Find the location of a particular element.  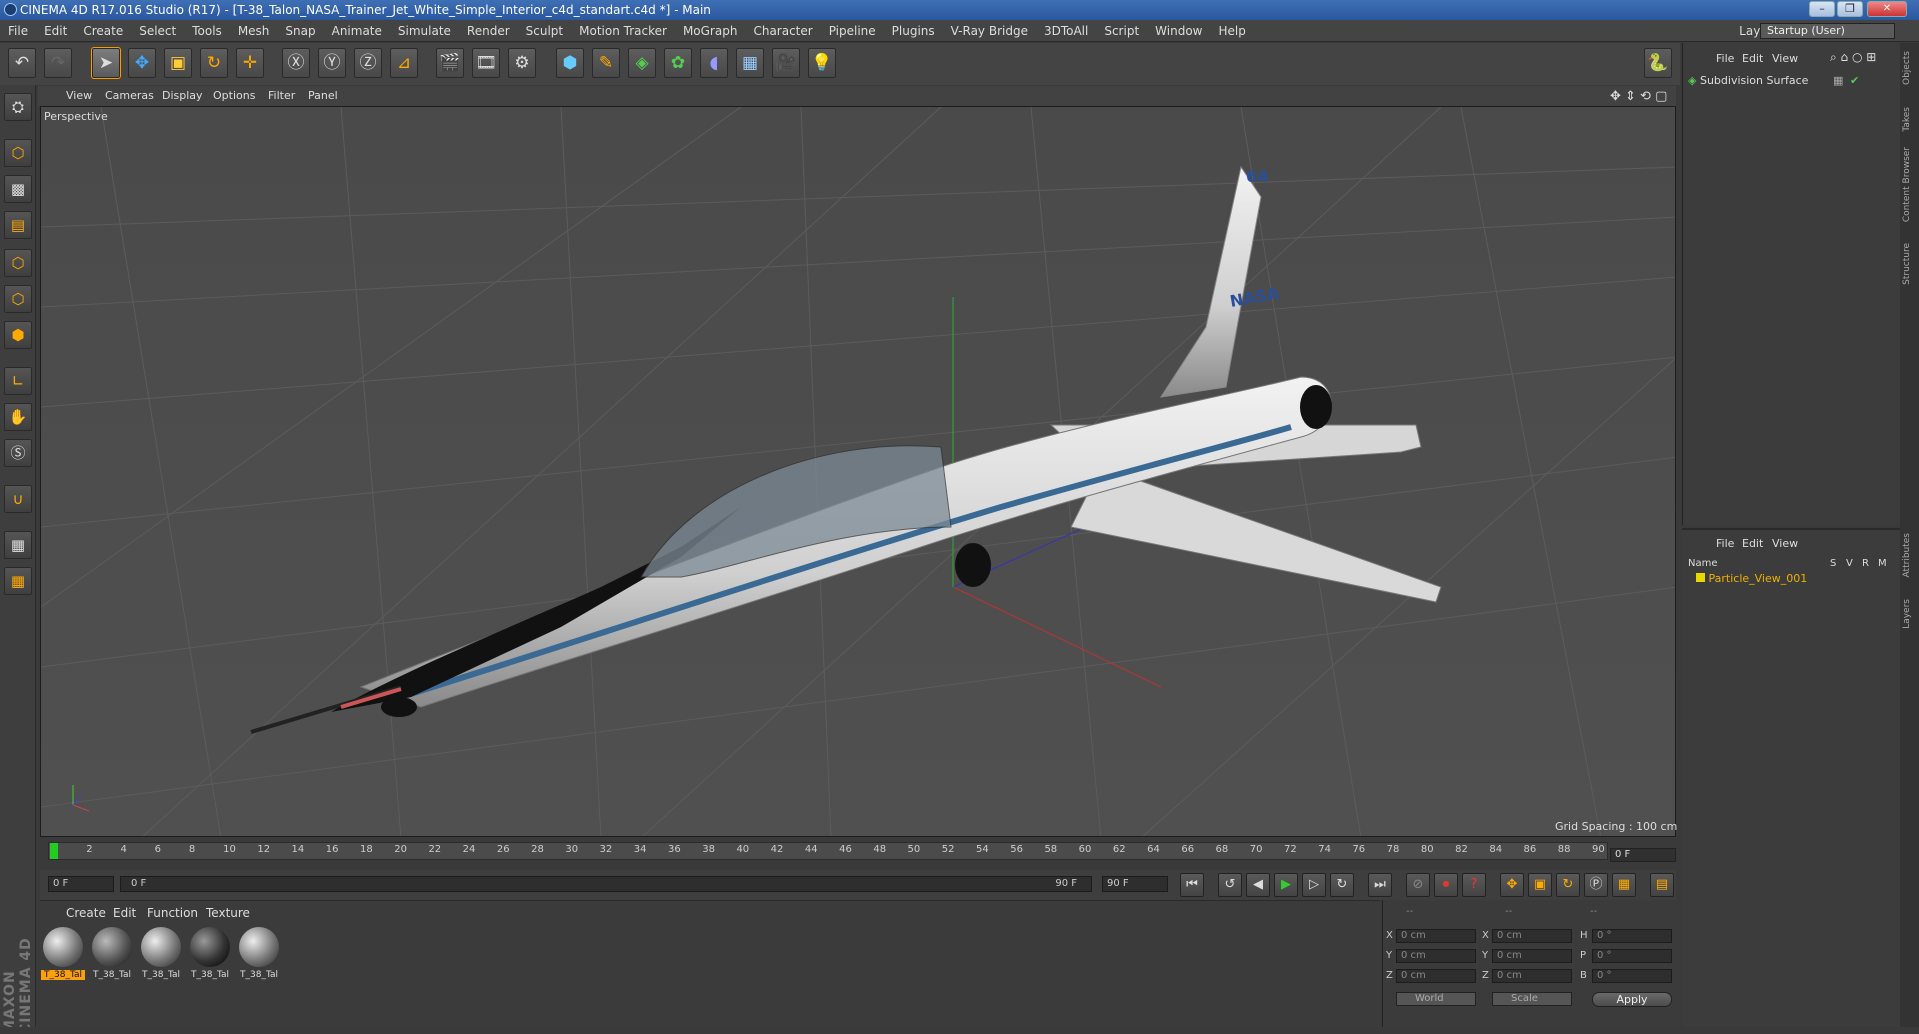

vp-menu-options: Options is located at coordinates (234, 95).